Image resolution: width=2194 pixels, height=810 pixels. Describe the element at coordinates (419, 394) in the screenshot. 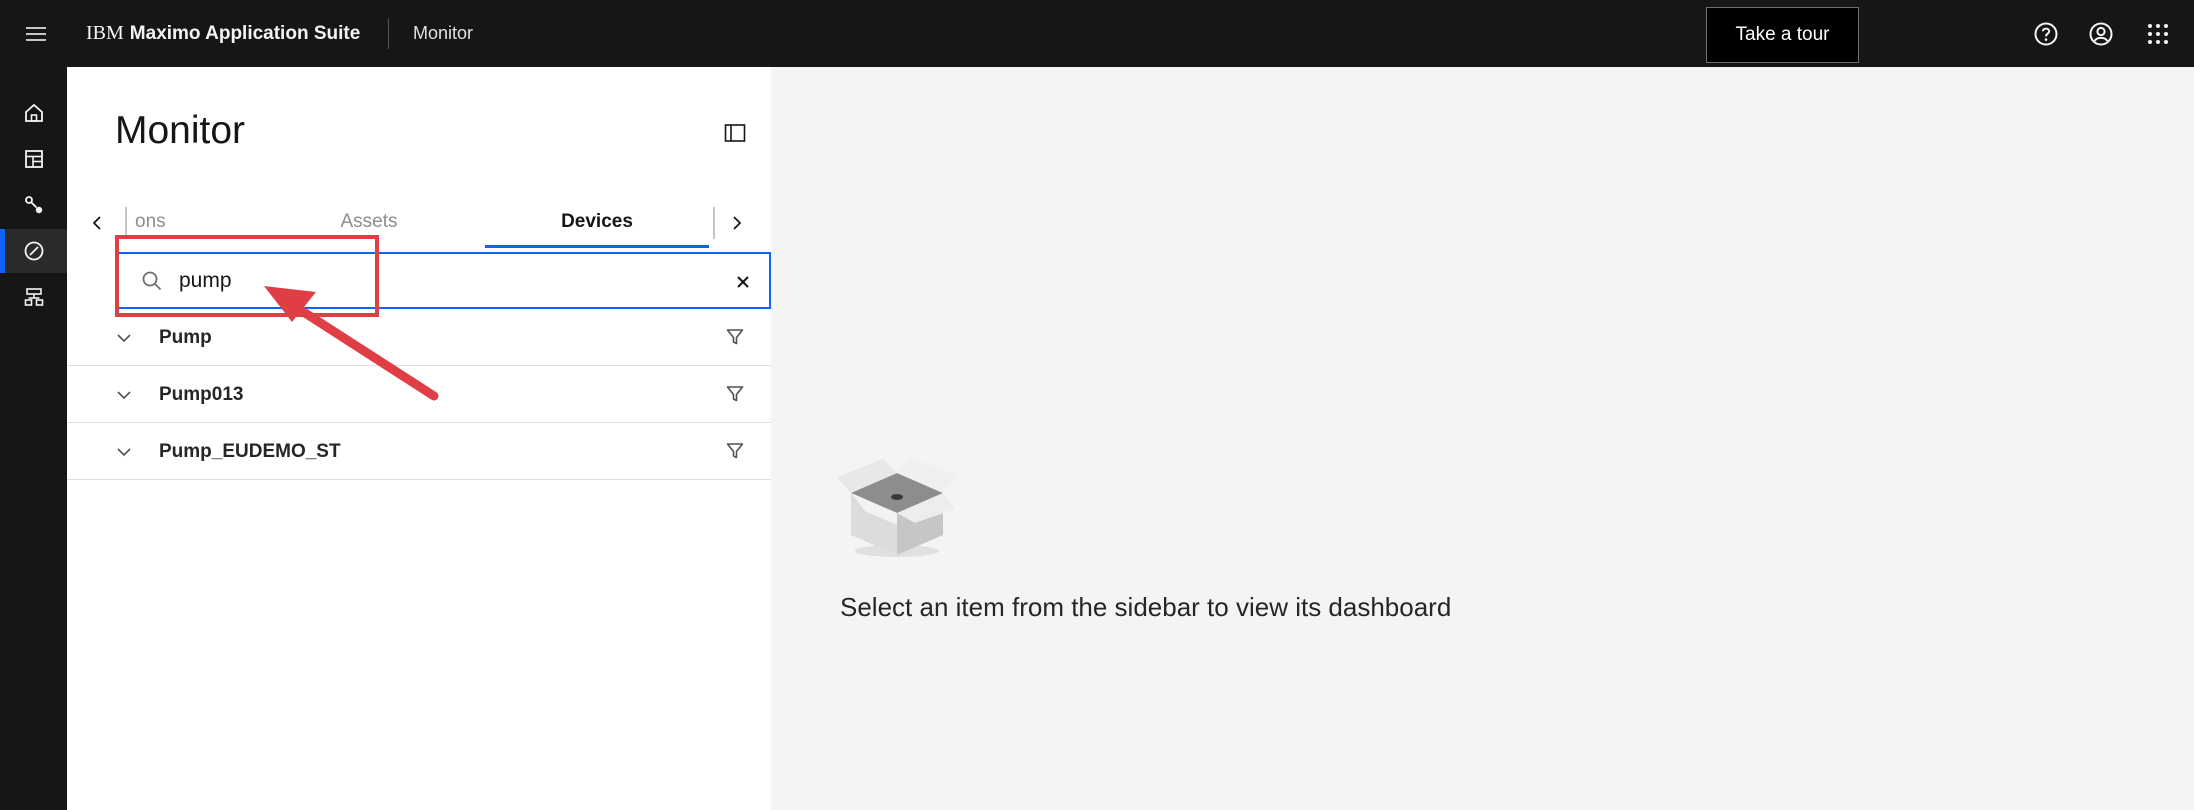

I see `list-item: Pump013` at that location.